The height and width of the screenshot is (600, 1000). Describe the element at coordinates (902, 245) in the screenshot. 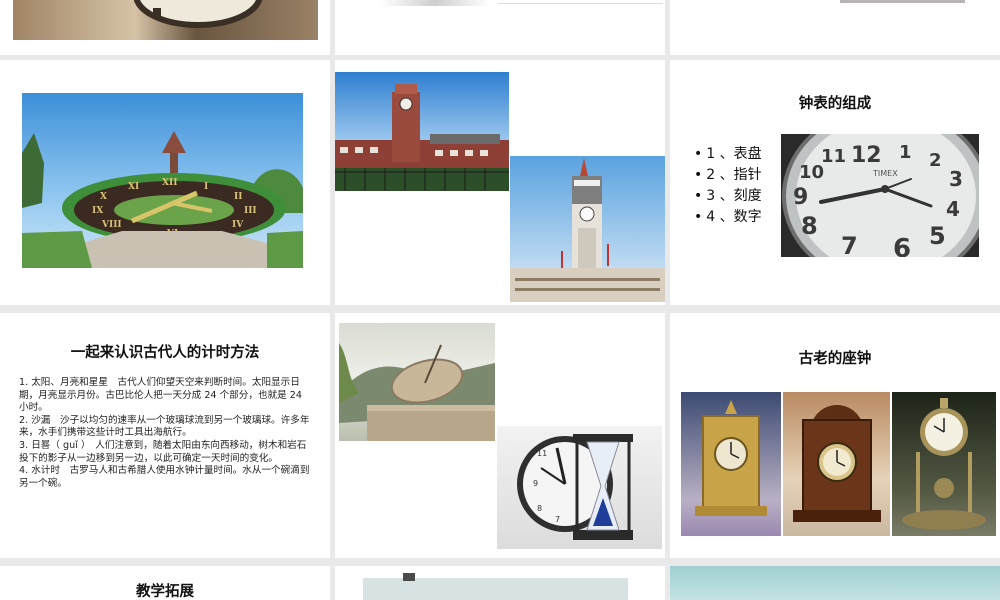

I see `numeral-6: 6` at that location.